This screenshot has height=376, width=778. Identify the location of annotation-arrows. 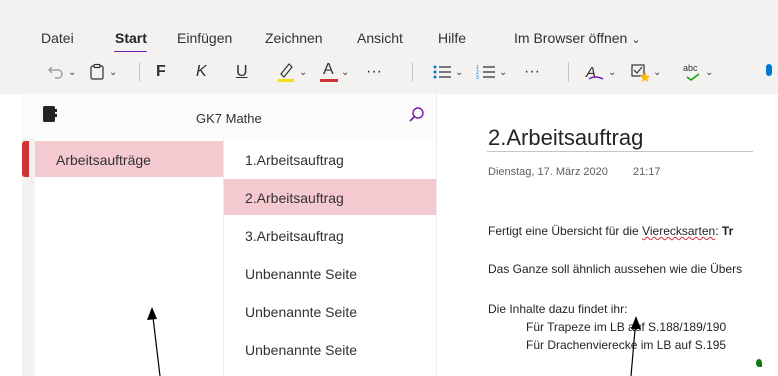
(394, 341).